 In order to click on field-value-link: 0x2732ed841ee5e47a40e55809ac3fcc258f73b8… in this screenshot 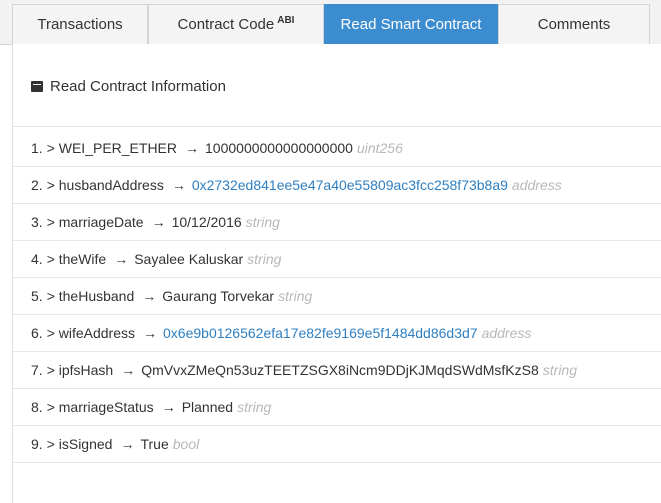, I will do `click(350, 185)`.